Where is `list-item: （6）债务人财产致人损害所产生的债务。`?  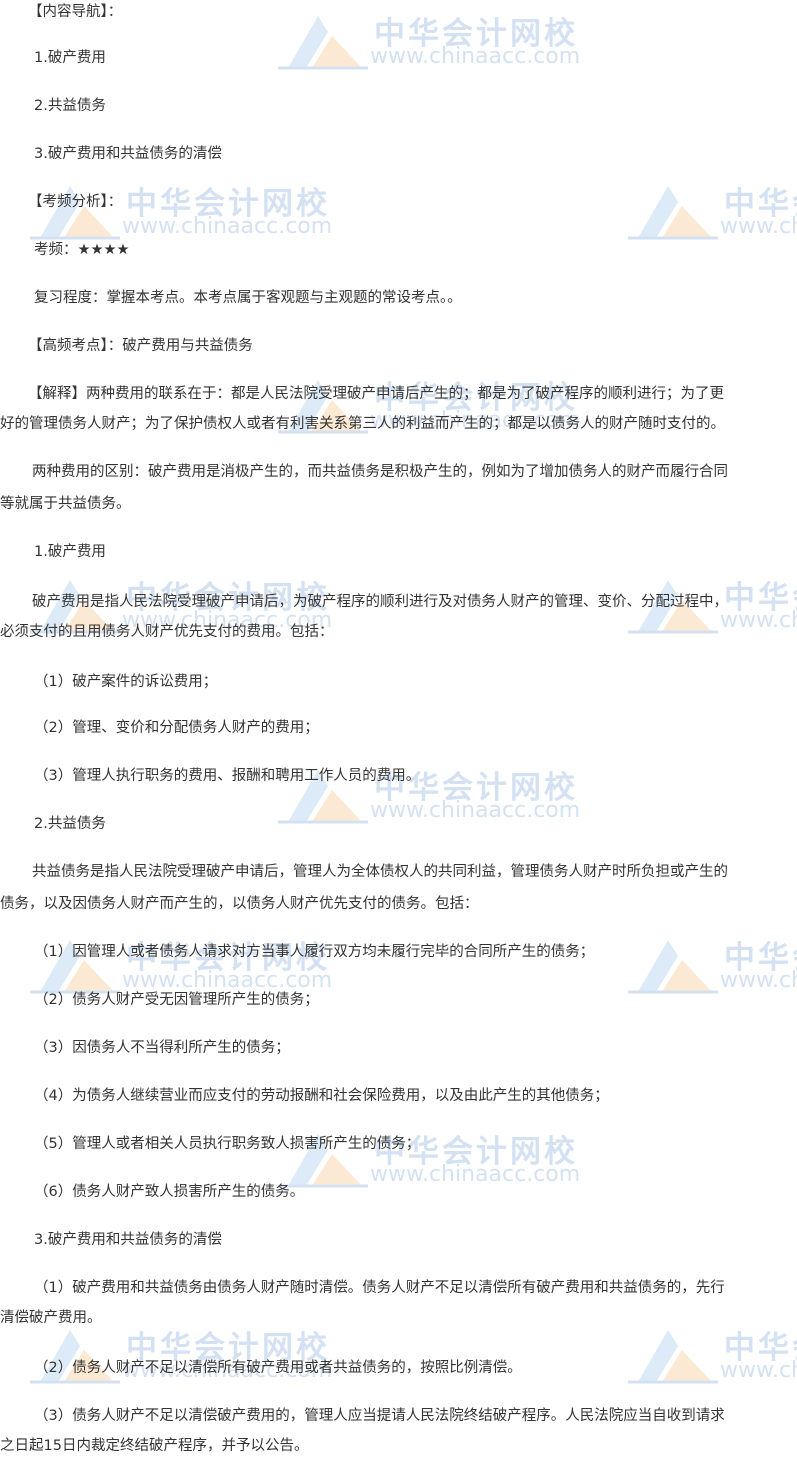
list-item: （6）债务人财产致人损害所产生的债务。 is located at coordinates (169, 1192).